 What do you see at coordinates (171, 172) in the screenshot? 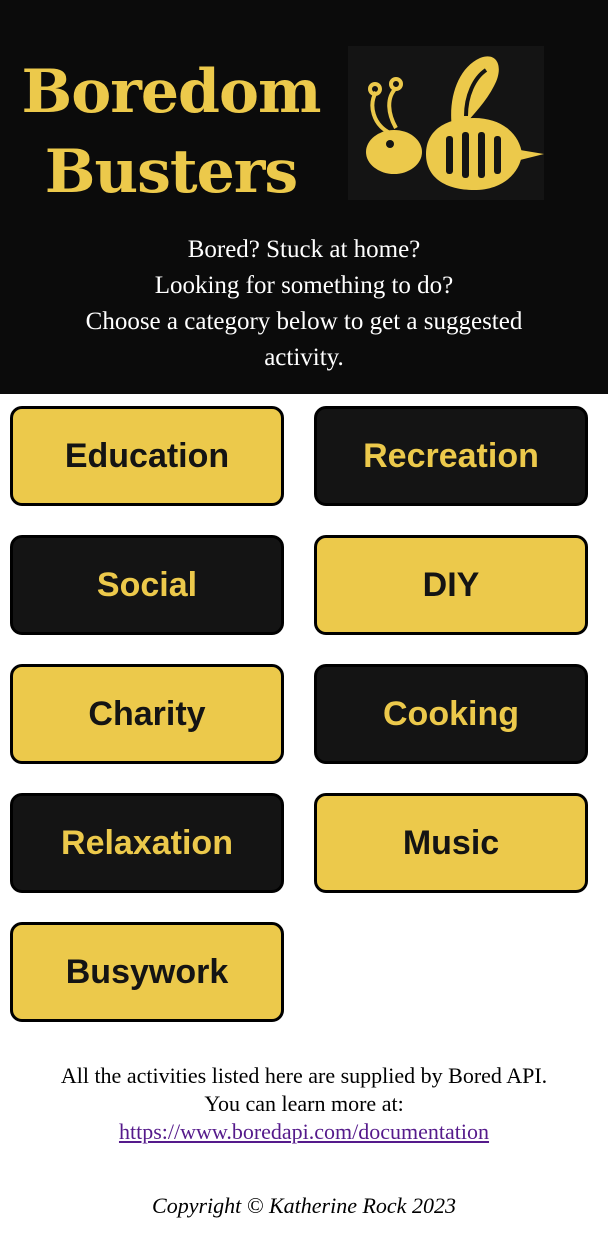
I see `site-title-line2: Busters` at bounding box center [171, 172].